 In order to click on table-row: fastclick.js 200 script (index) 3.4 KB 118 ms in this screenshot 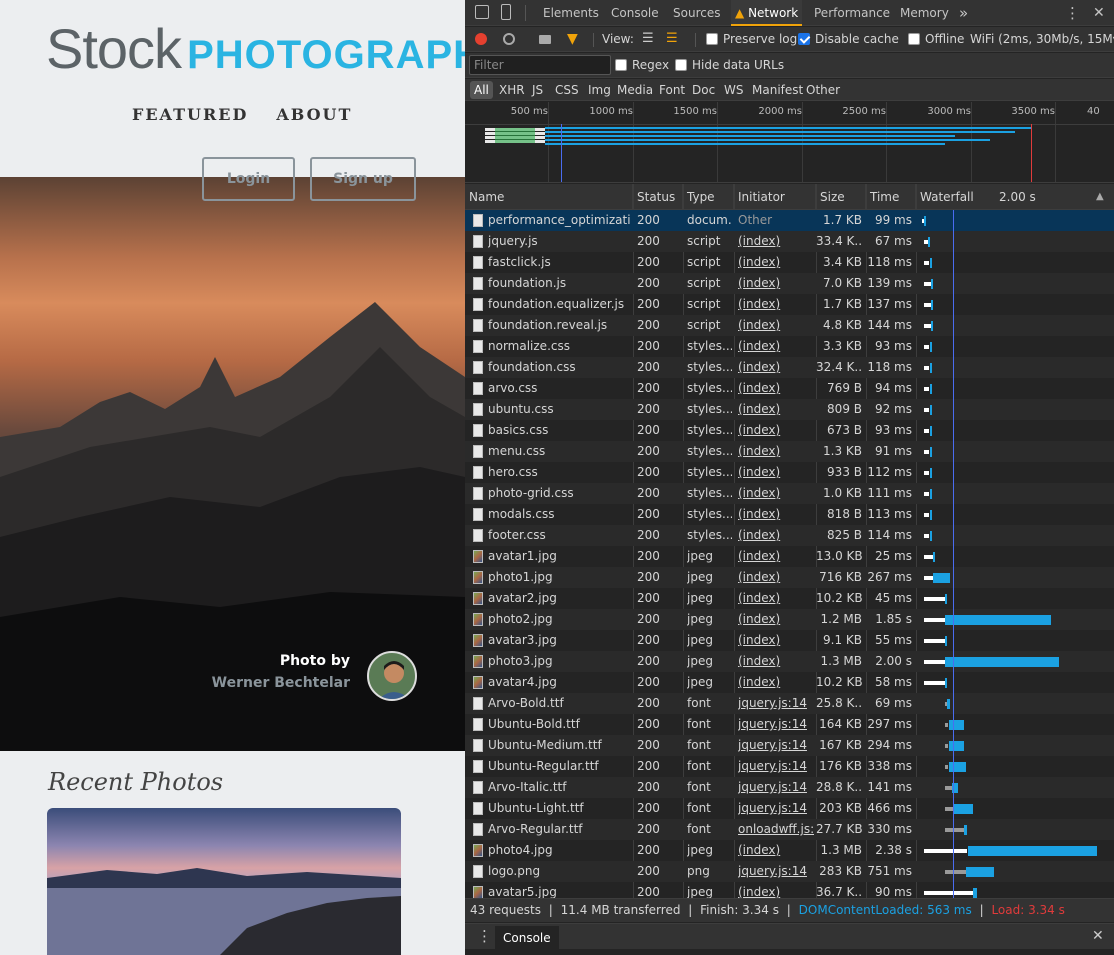, I will do `click(789, 262)`.